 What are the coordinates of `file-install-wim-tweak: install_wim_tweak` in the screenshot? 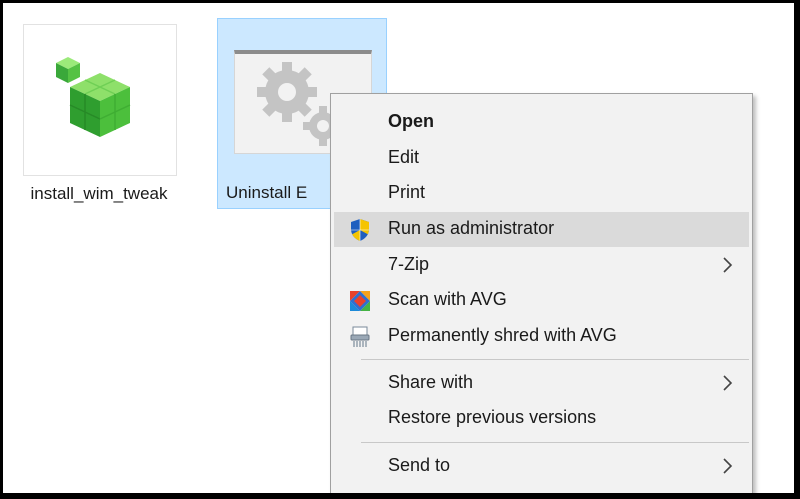 It's located at (102, 127).